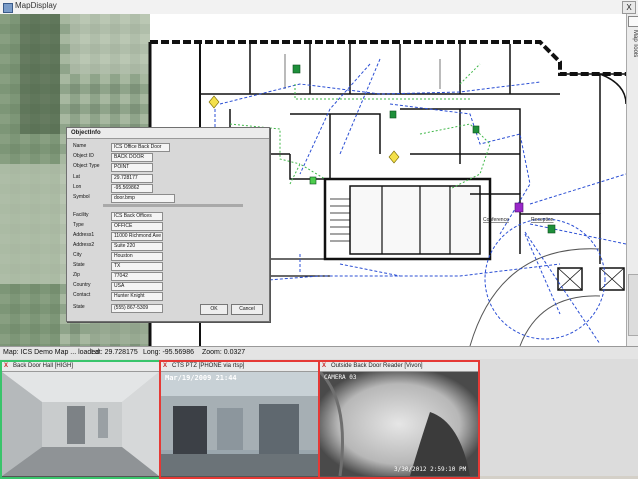 This screenshot has height=479, width=638. I want to click on camera-label: Outside Back Door Reader [Vivon], so click(377, 366).